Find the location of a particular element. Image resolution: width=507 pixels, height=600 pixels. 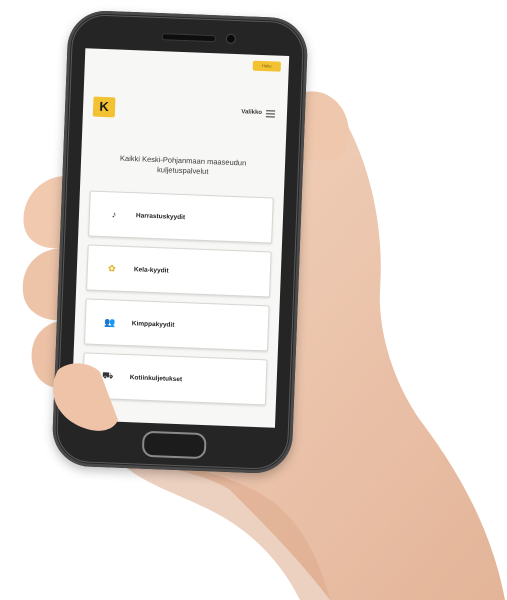

service-card-delivery: ⛟ Kotiinkuljetukset is located at coordinates (174, 379).